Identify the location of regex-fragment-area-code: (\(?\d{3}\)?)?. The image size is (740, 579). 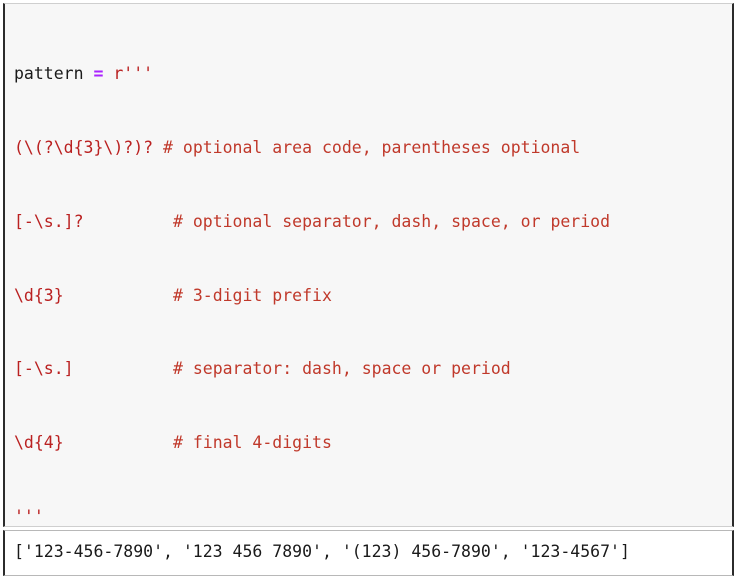
(84, 147).